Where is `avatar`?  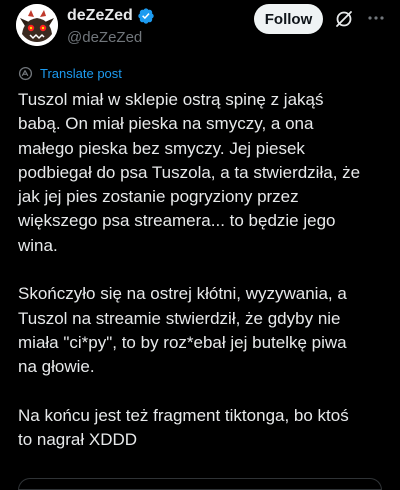 avatar is located at coordinates (37, 25).